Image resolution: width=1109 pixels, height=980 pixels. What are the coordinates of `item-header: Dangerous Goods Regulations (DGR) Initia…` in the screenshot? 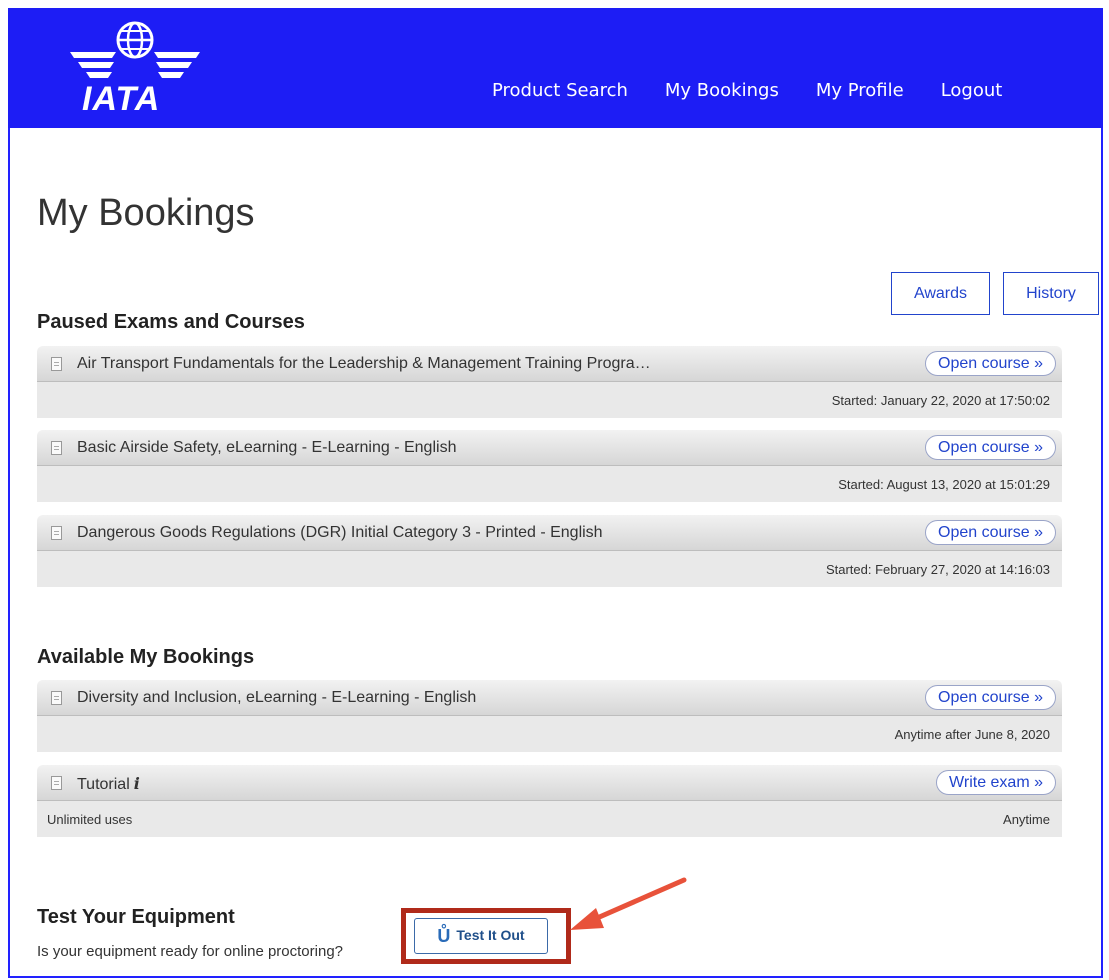 It's located at (549, 533).